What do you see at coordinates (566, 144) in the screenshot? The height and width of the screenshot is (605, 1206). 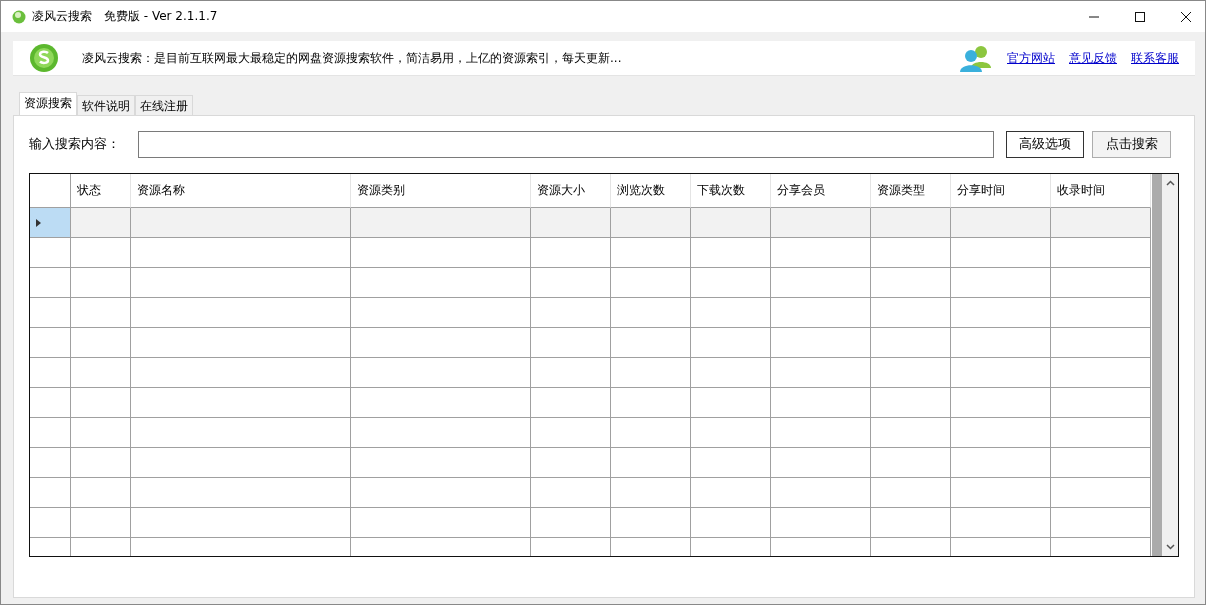 I see `search-field` at bounding box center [566, 144].